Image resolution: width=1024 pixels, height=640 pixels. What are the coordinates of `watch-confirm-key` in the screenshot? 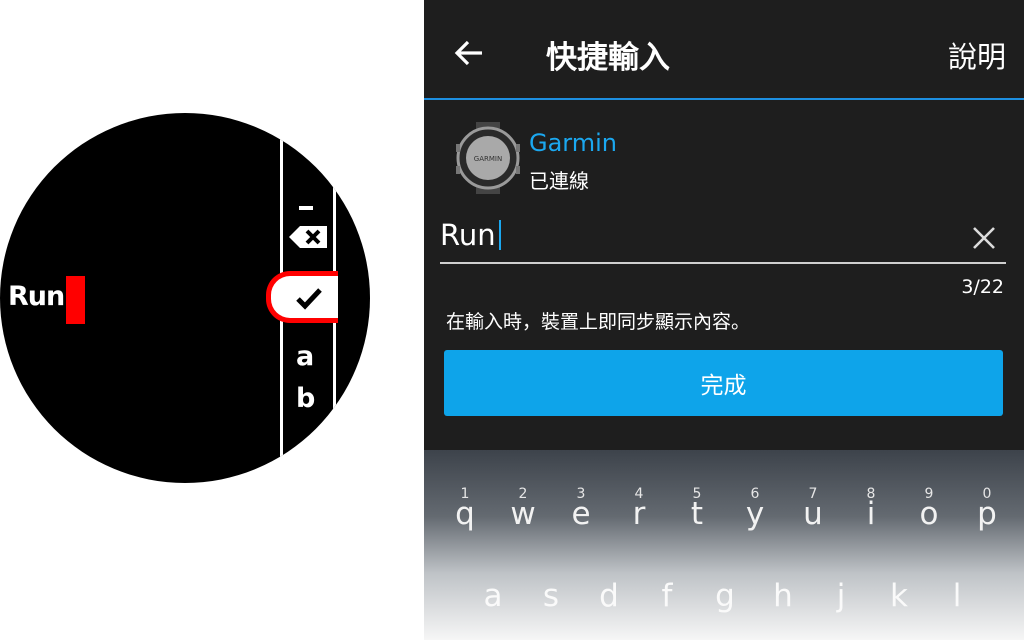 It's located at (302, 297).